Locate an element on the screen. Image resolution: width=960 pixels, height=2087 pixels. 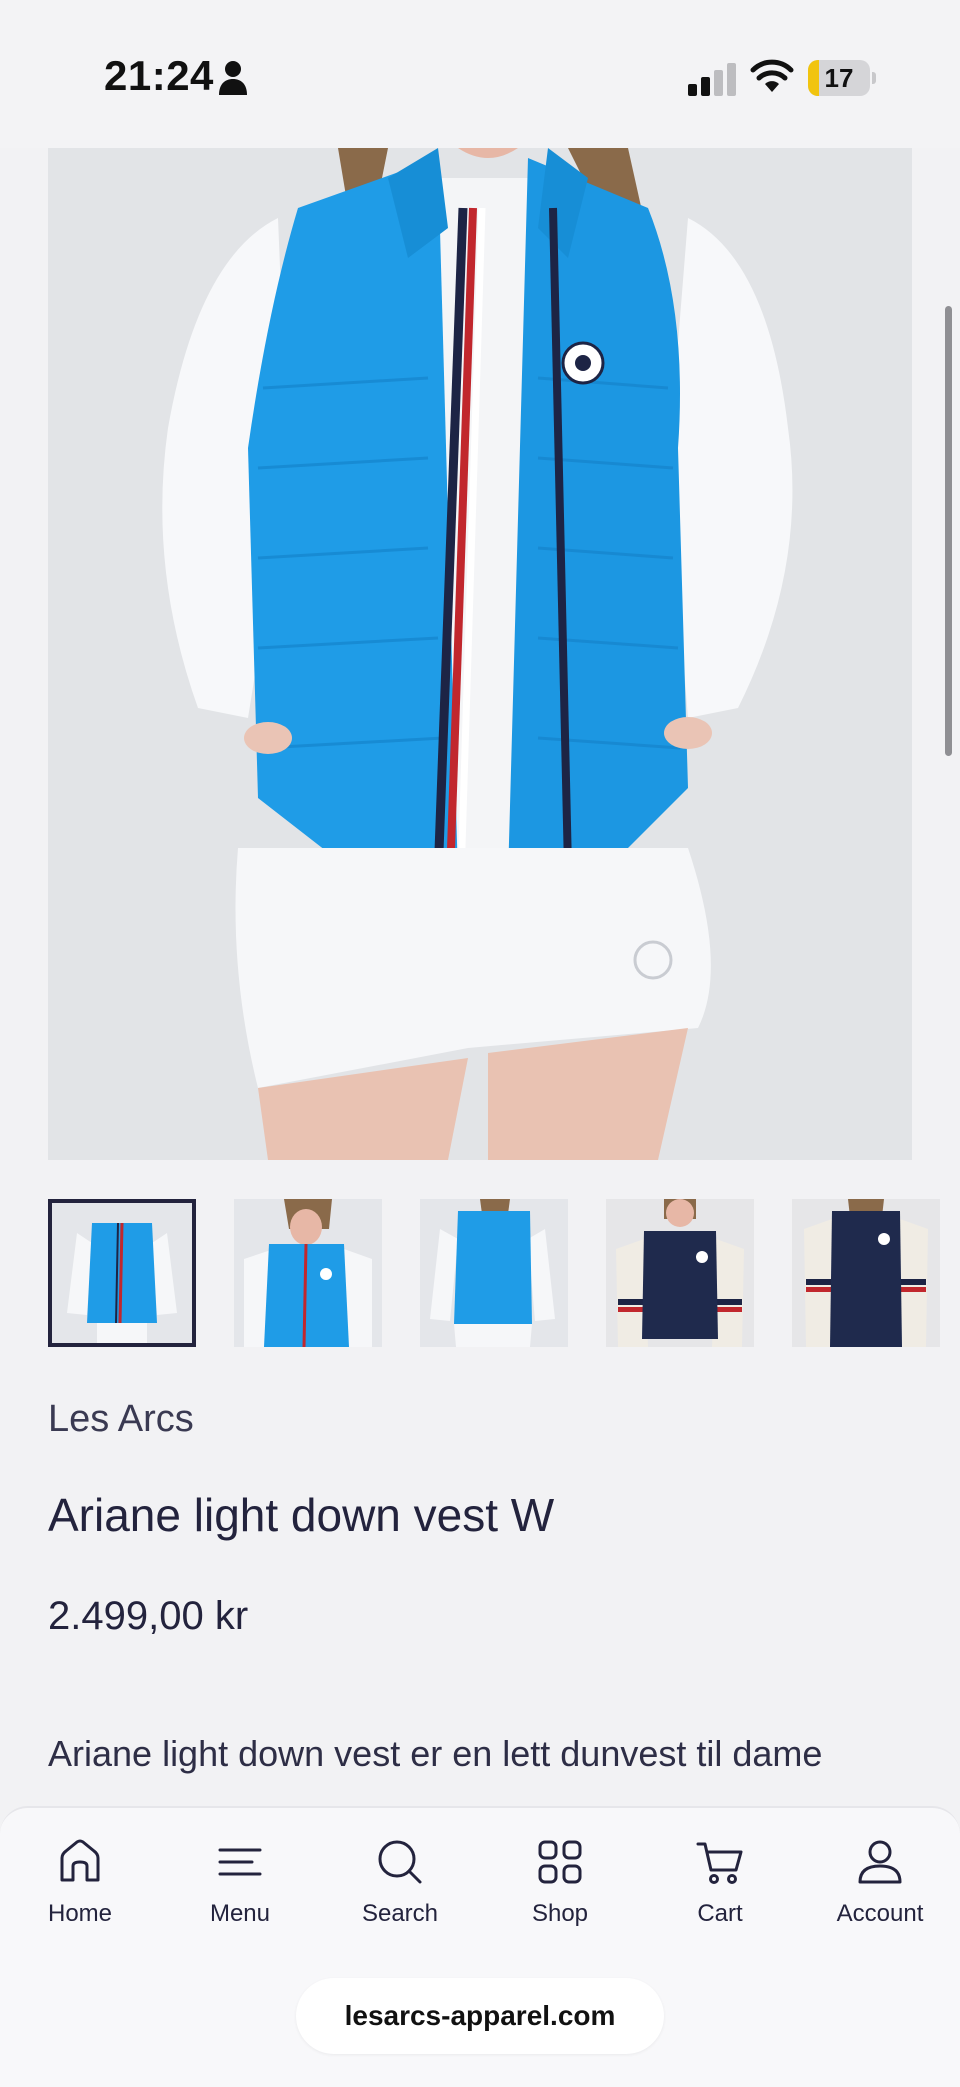
menu-icon is located at coordinates (240, 1862).